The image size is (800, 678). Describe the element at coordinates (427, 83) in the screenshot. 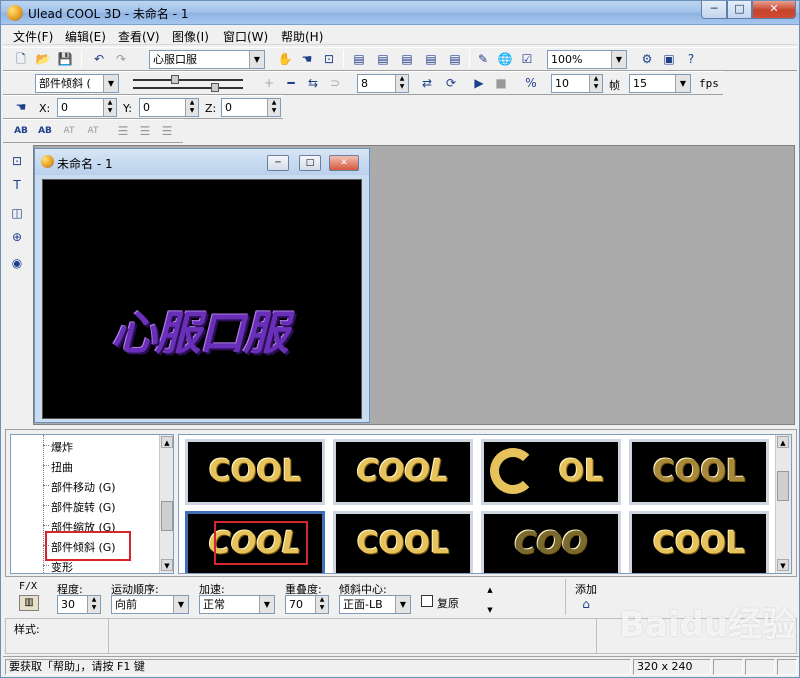

I see `swap-icon: ⇄` at that location.